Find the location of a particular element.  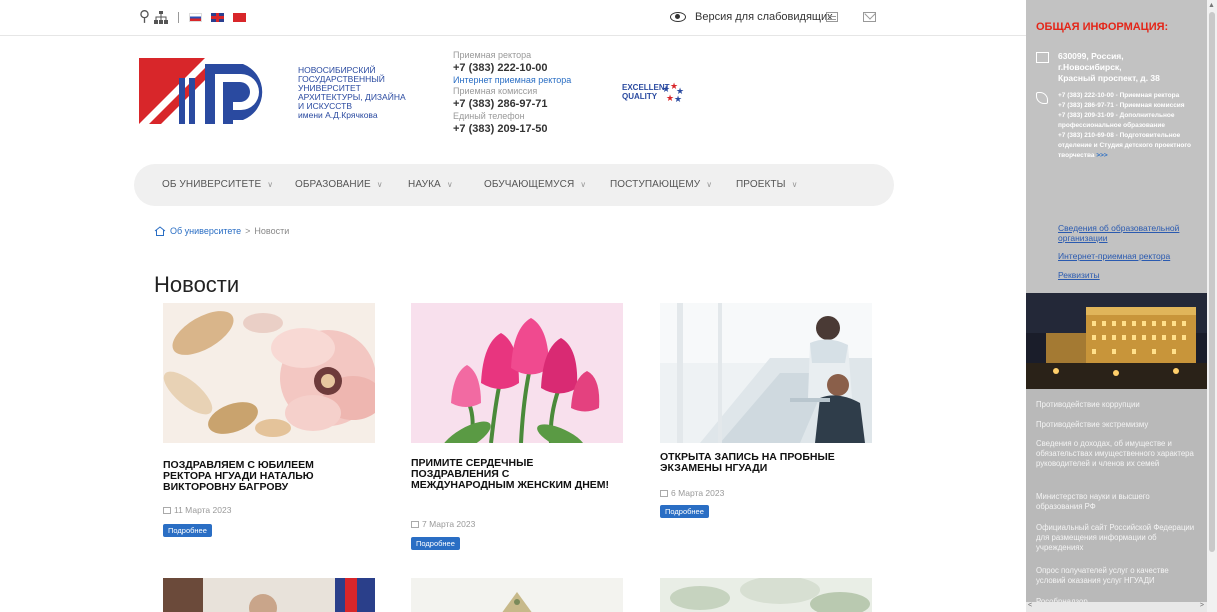

news-date-text: 11 Марта 2023 is located at coordinates (203, 510).